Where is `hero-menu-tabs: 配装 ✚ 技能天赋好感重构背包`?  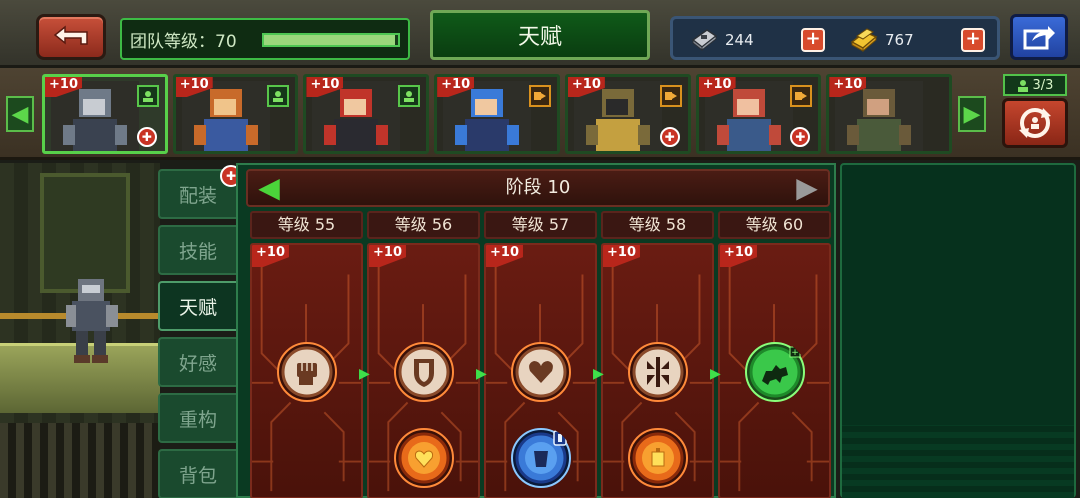
hero-menu-tabs: 配装 ✚ 技能天赋好感重构背包 is located at coordinates (200, 330).